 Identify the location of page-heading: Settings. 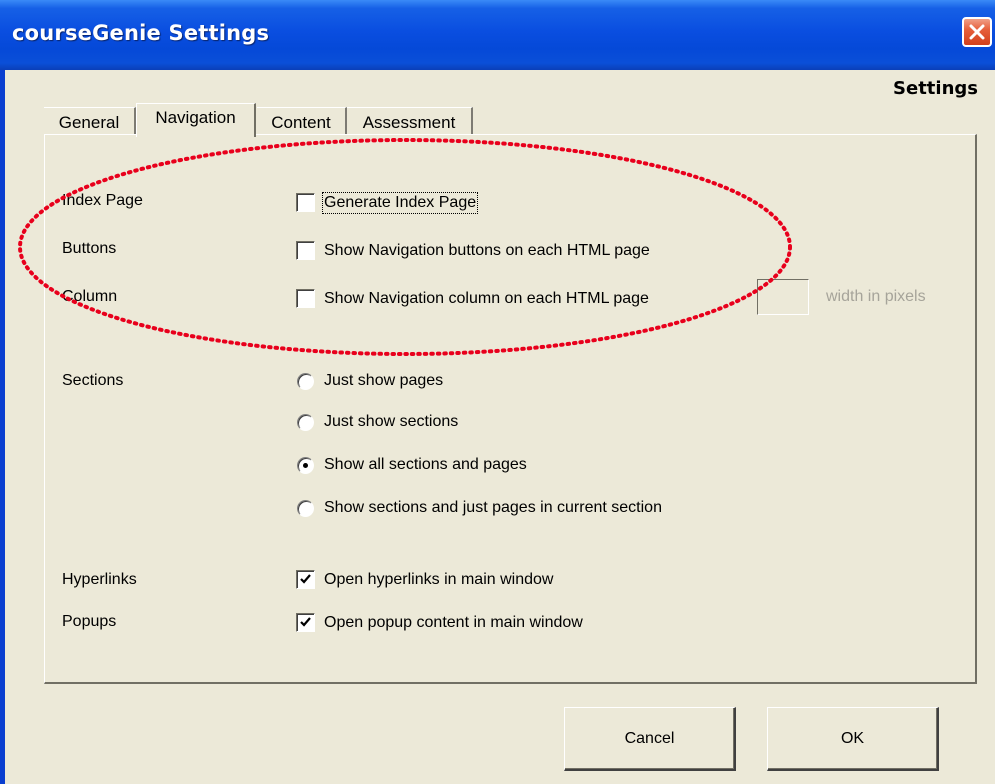
(935, 88).